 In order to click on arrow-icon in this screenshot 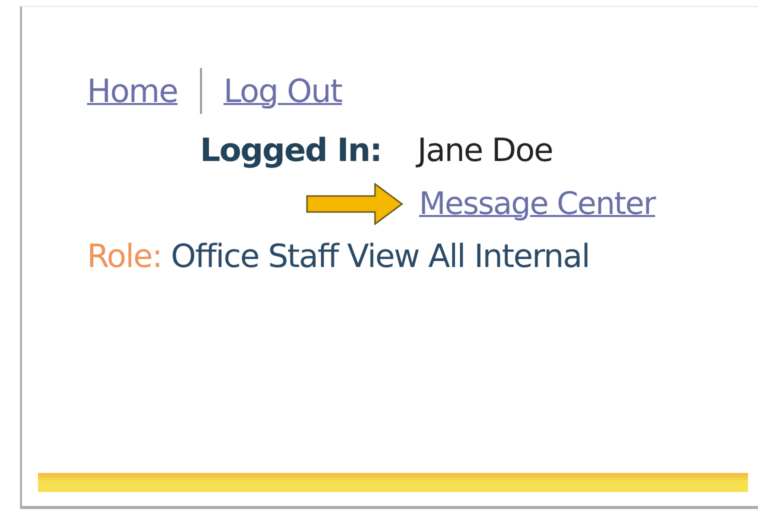, I will do `click(355, 204)`.